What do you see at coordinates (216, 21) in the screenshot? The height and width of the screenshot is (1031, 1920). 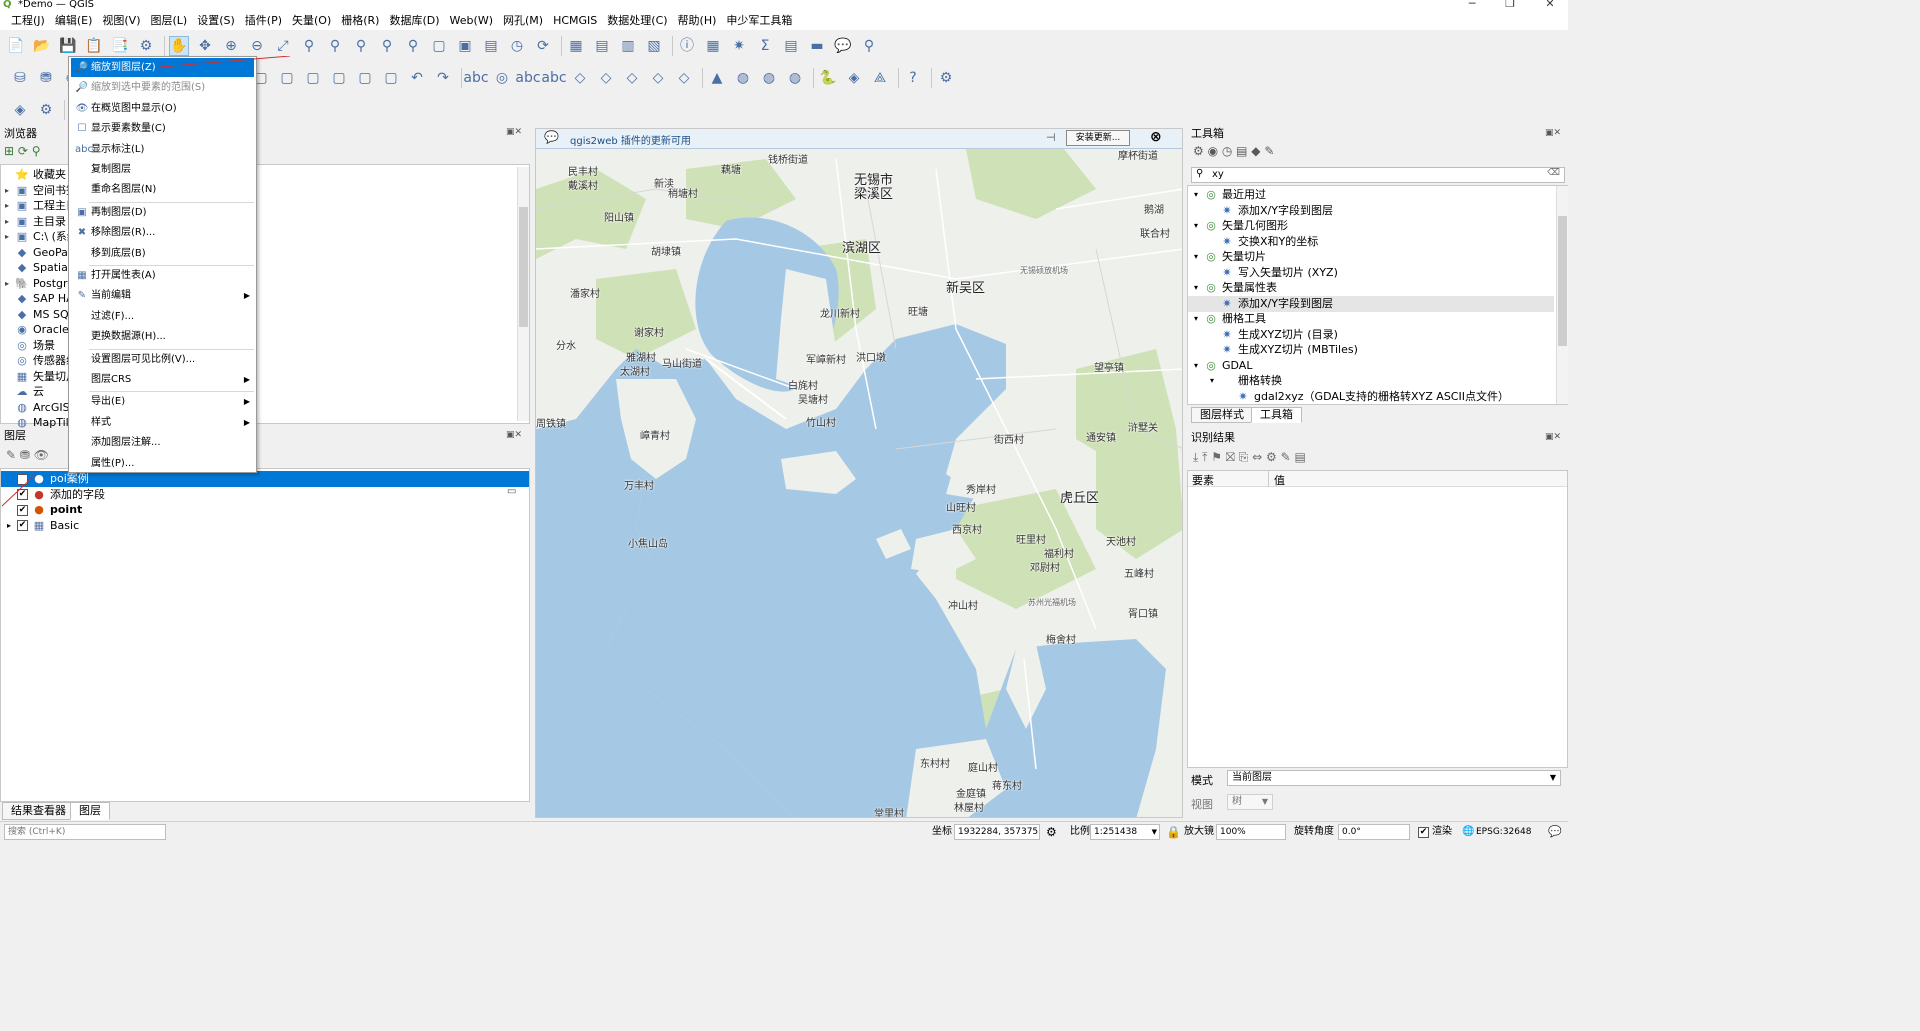 I see `menu-item: 设置(S)` at bounding box center [216, 21].